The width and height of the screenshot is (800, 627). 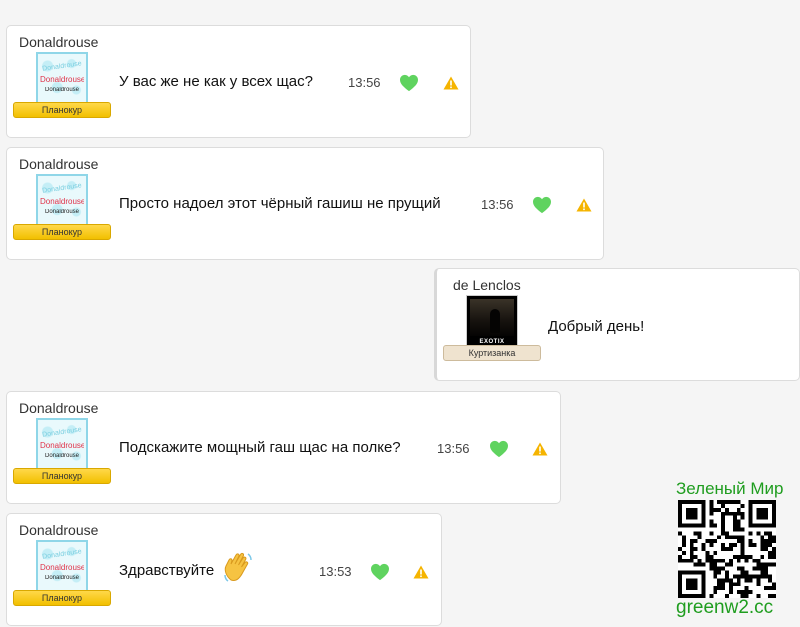 What do you see at coordinates (492, 353) in the screenshot?
I see `rank-badge: Куртизанка` at bounding box center [492, 353].